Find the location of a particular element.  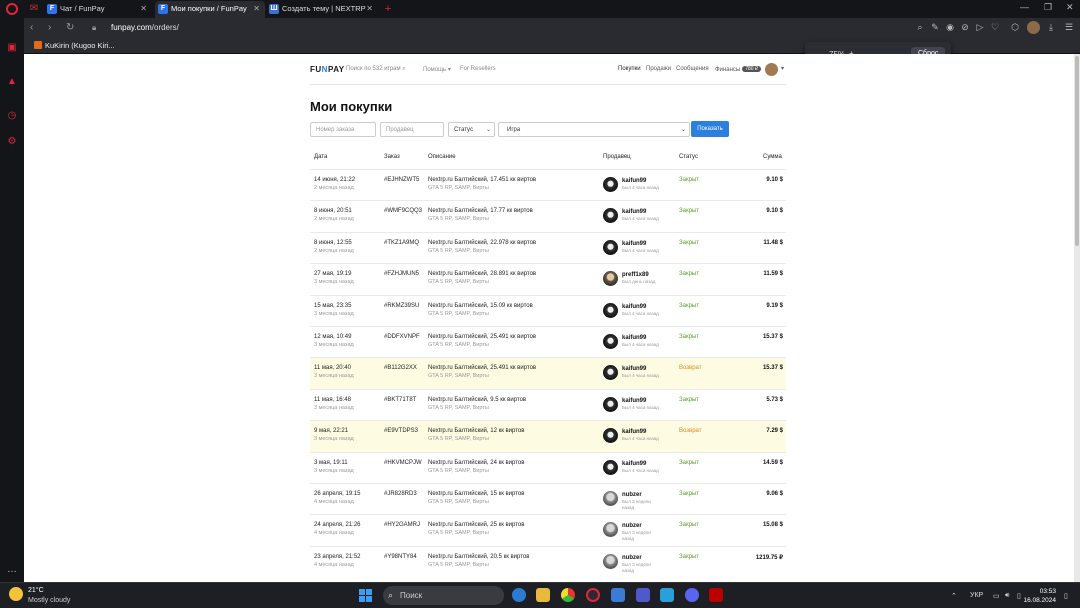

discord-icon is located at coordinates (692, 595).